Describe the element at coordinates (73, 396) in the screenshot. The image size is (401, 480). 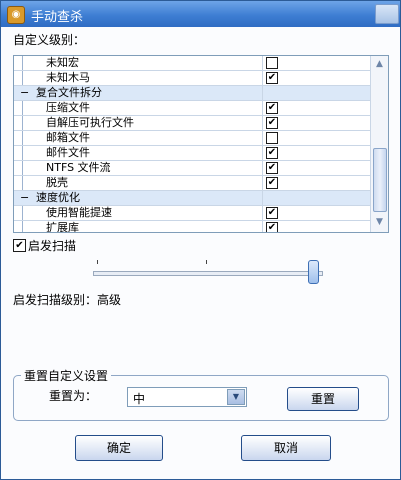
I see `reset-to-label: 重置为：` at that location.